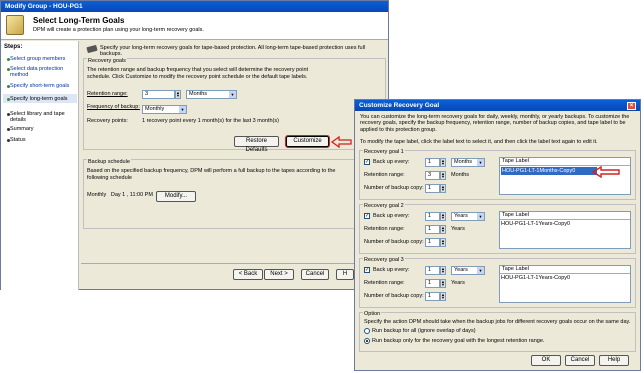 Image resolution: width=644 pixels, height=373 pixels. Describe the element at coordinates (279, 274) in the screenshot. I see `next-button: Next >` at that location.